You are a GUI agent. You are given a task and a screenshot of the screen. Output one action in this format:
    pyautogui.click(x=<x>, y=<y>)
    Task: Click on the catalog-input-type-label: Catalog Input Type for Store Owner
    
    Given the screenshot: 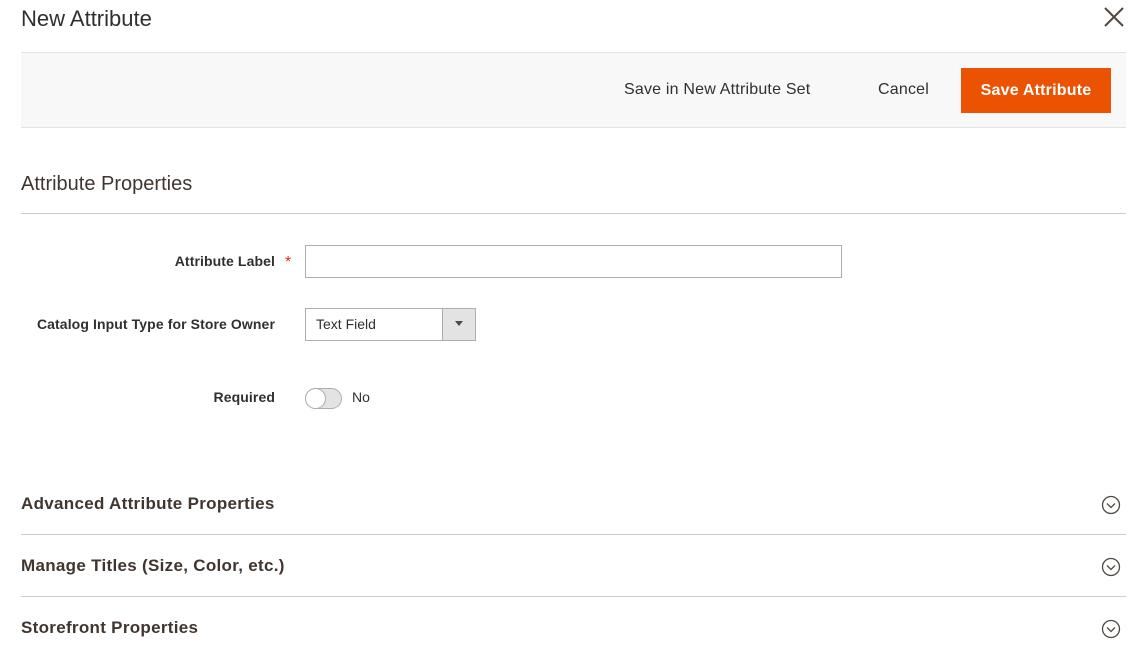 What is the action you would take?
    pyautogui.click(x=155, y=324)
    